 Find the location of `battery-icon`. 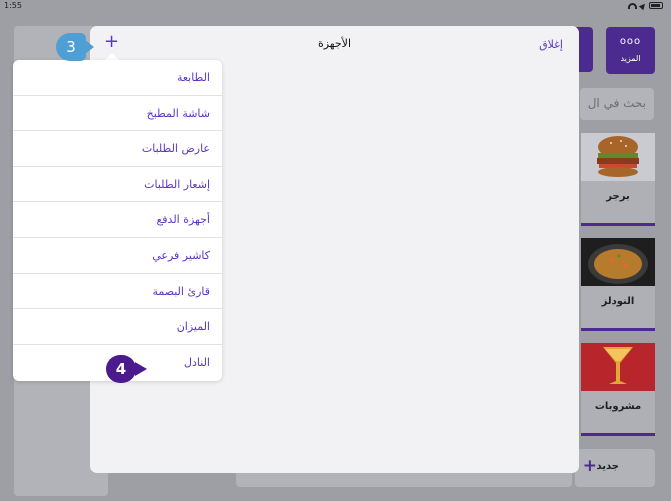

battery-icon is located at coordinates (656, 5).